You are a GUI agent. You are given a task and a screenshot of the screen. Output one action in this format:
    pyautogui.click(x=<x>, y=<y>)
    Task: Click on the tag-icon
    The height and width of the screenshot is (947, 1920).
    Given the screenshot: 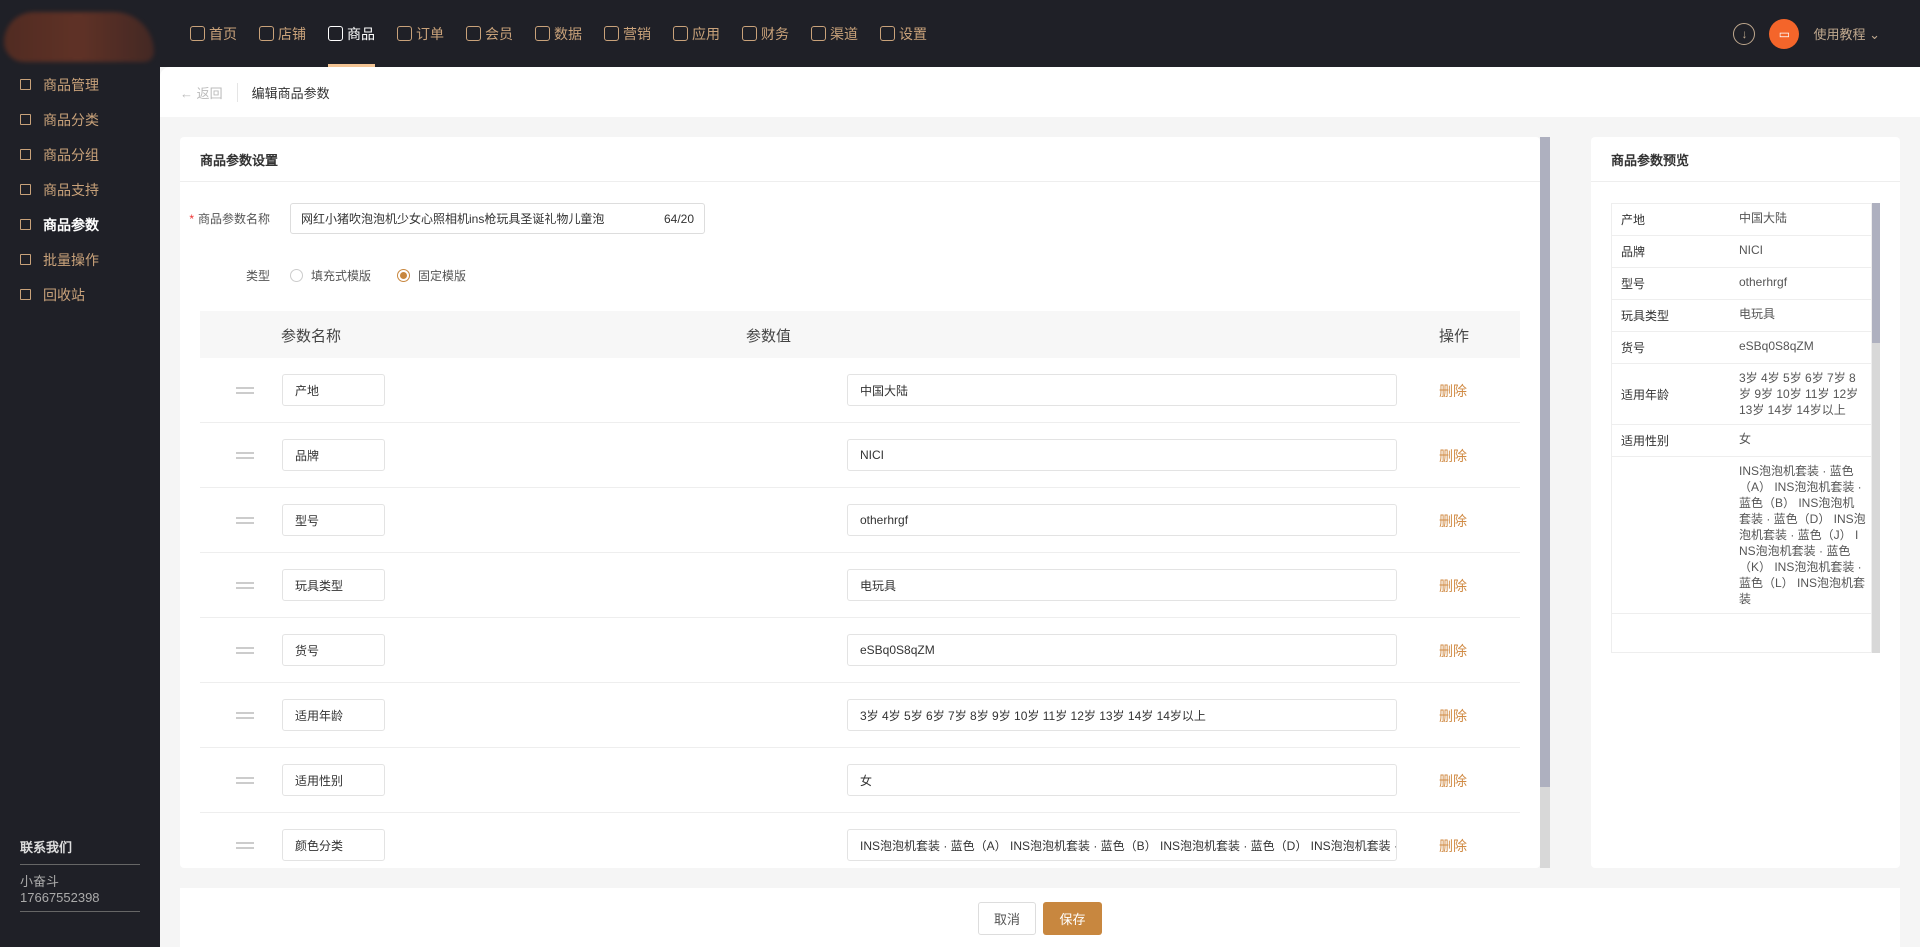 What is the action you would take?
    pyautogui.click(x=611, y=33)
    